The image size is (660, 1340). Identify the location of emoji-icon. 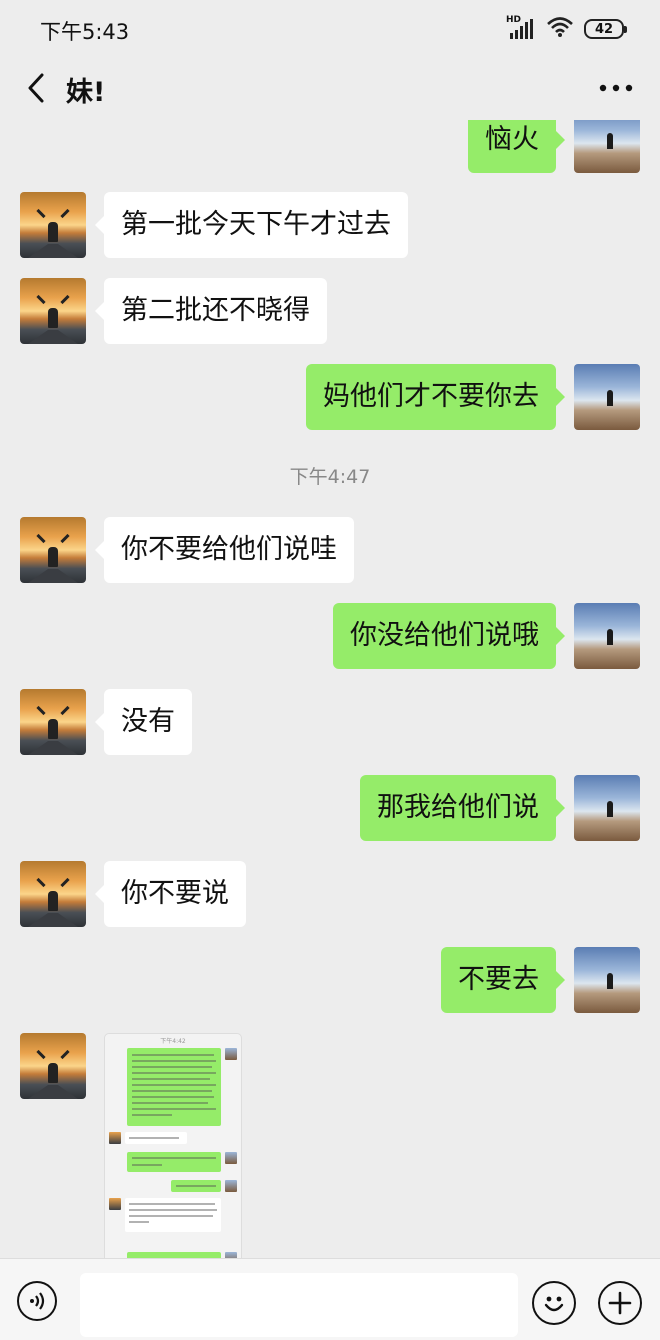
(554, 1304).